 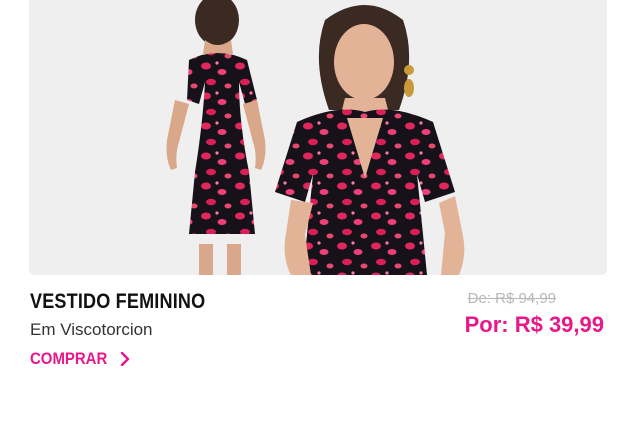 I want to click on old-price: De: R$ 94,99, so click(x=511, y=298).